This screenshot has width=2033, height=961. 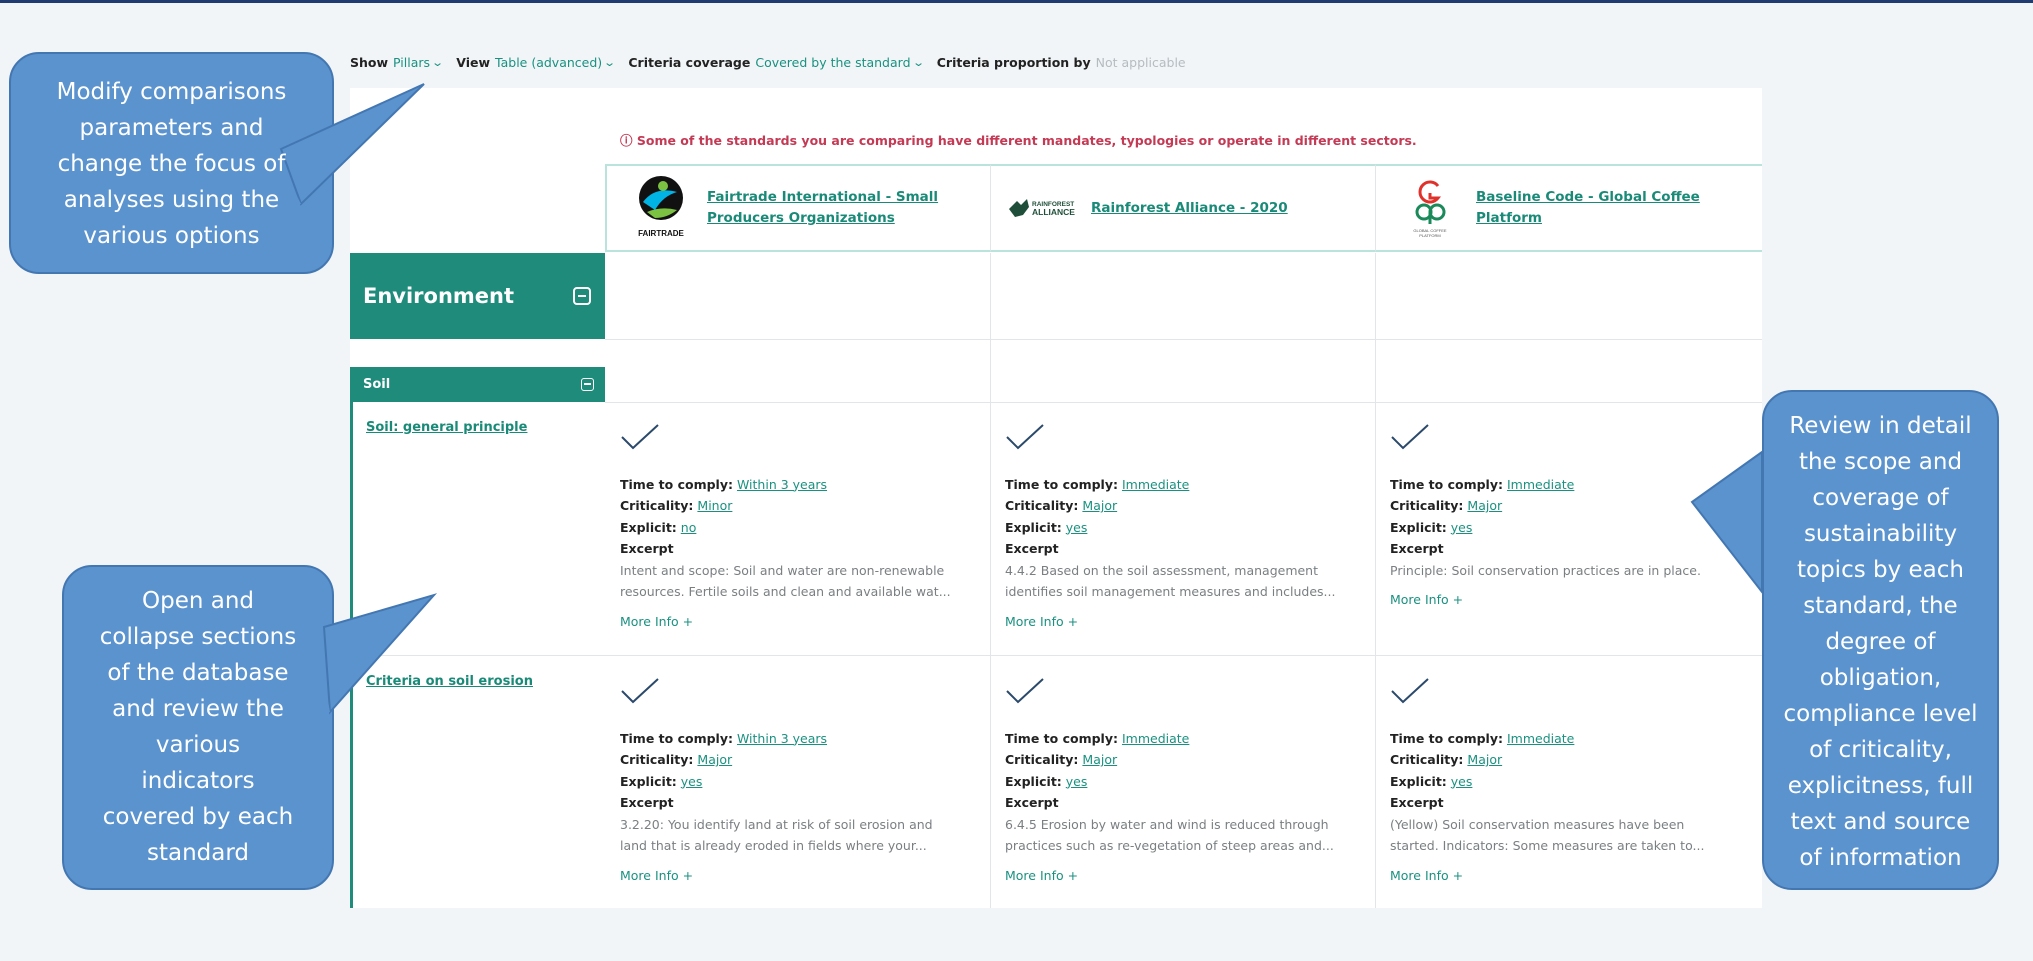 I want to click on view-label: View, so click(x=473, y=62).